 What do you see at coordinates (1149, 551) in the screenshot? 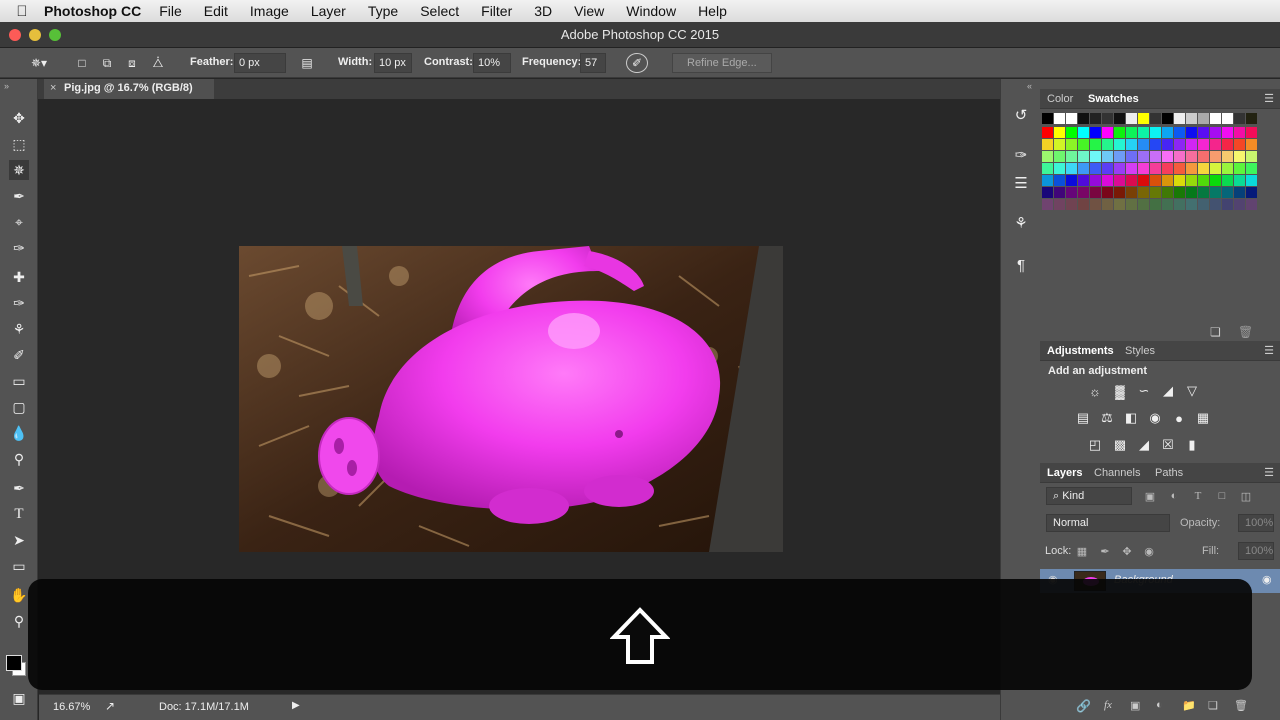
I see `lock-all-icon: ◉` at bounding box center [1149, 551].